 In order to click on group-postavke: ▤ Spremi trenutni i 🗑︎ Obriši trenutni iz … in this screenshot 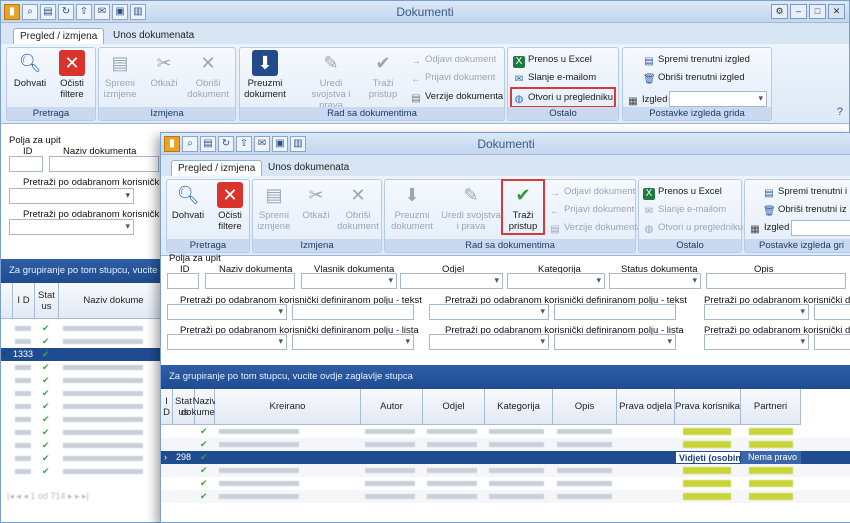, I will do `click(797, 216)`.